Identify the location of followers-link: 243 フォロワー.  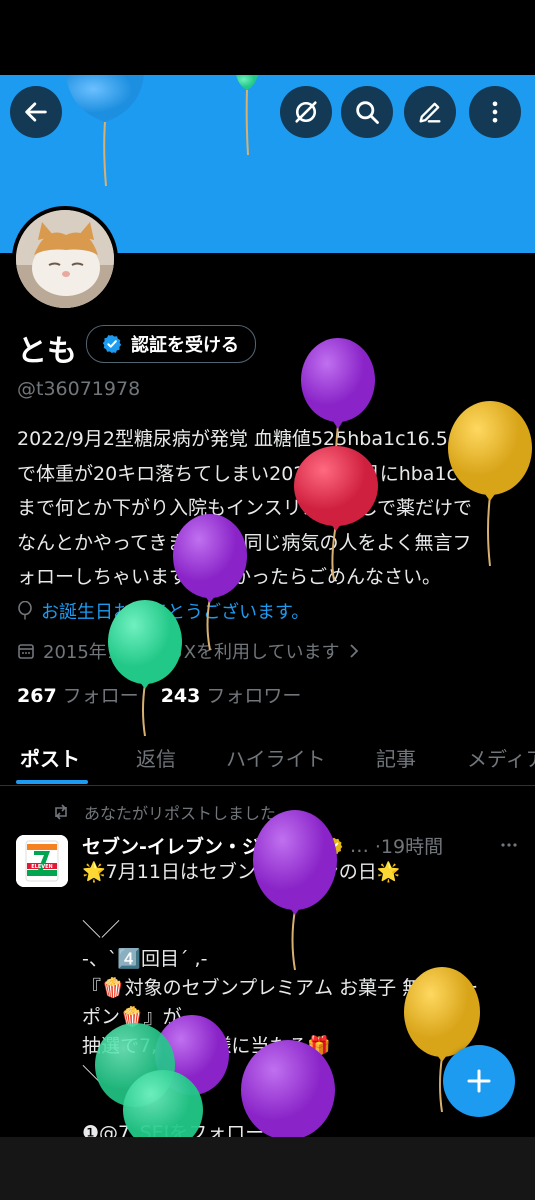
(231, 694).